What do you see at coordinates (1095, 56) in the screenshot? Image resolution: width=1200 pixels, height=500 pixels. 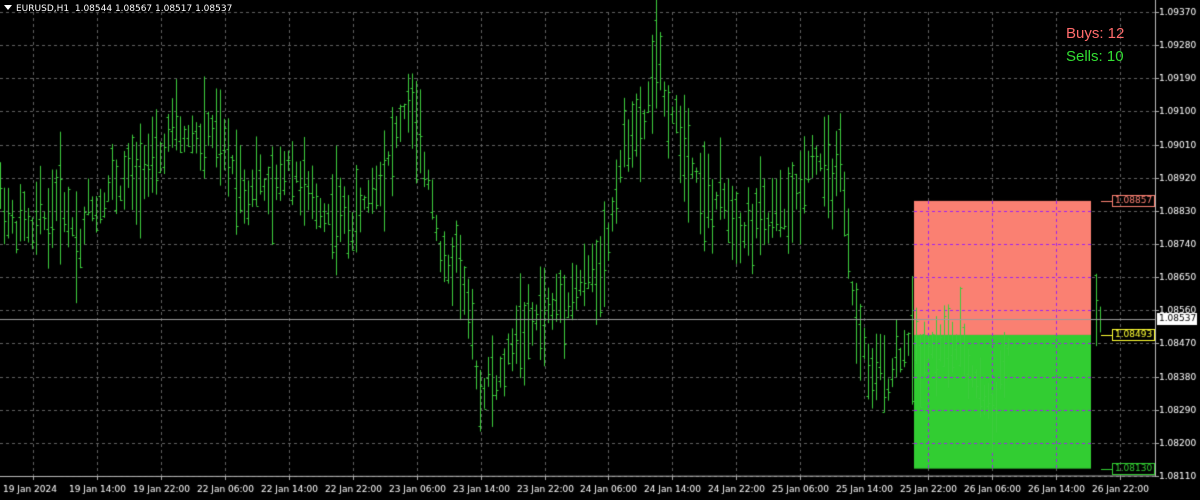 I see `sells-count-label: Sells: 10` at bounding box center [1095, 56].